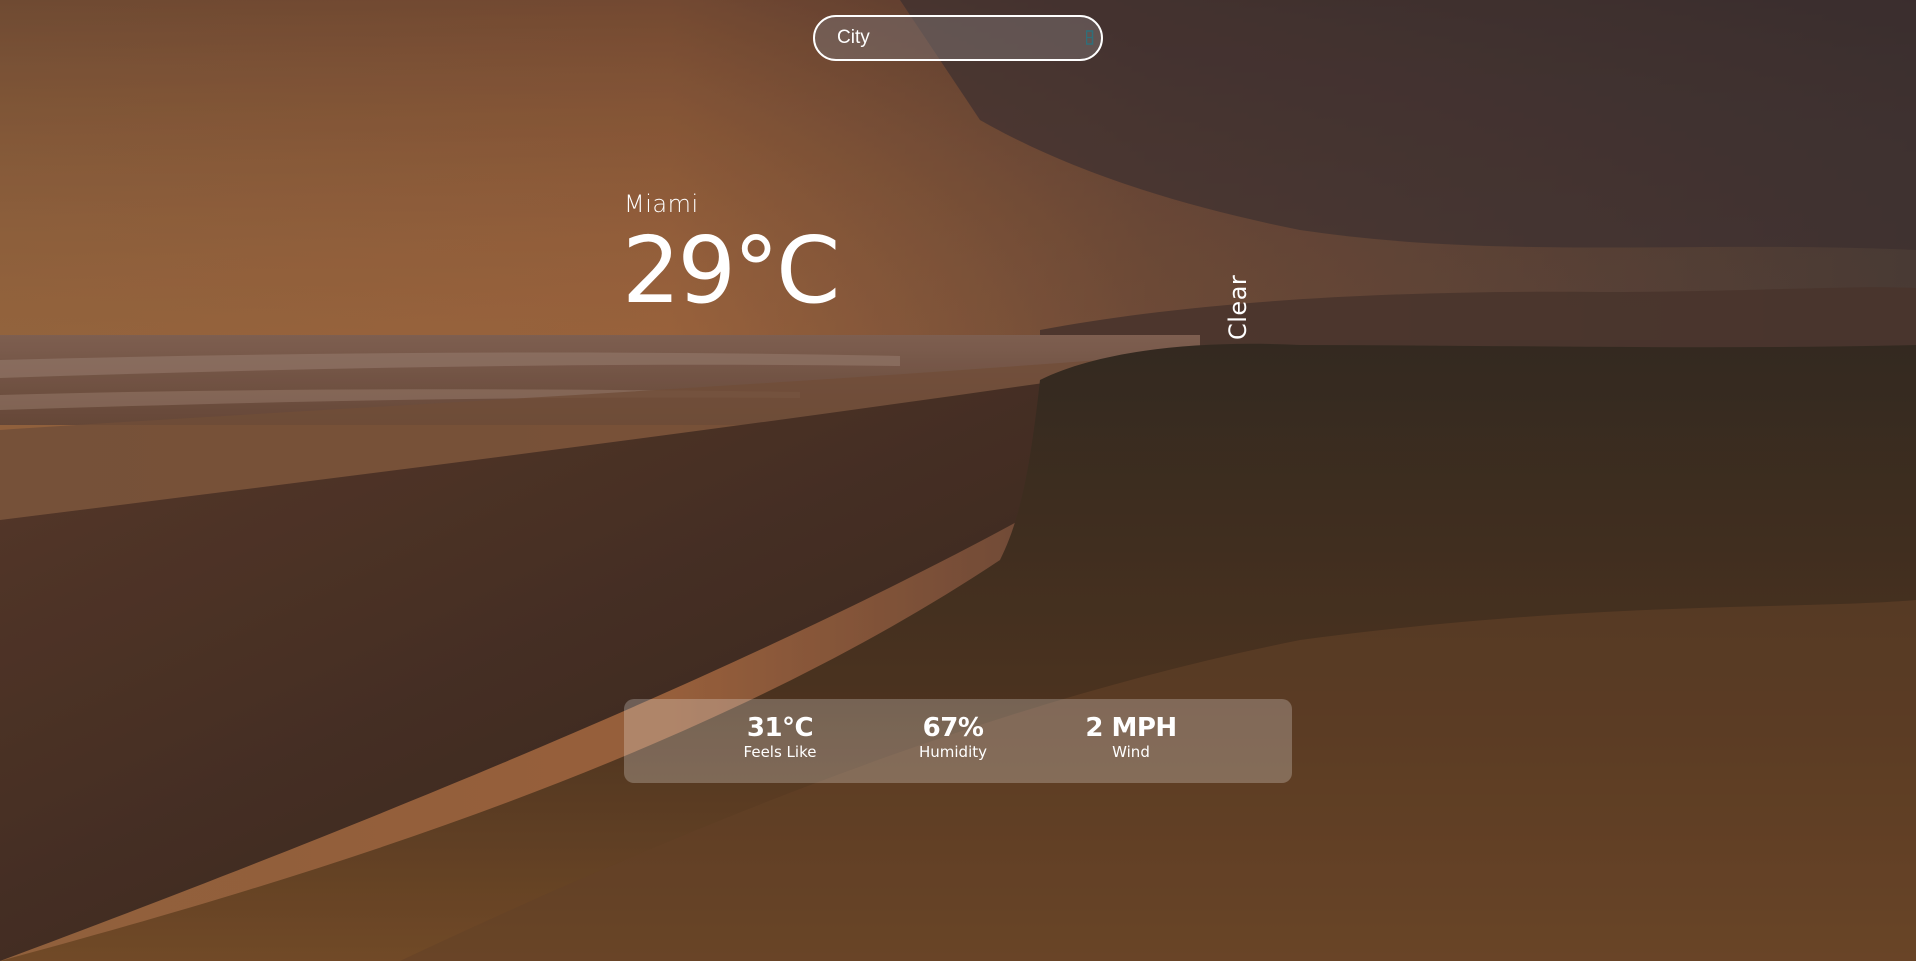 The image size is (1916, 961). Describe the element at coordinates (1131, 728) in the screenshot. I see `wind-value: 2 MPH` at that location.